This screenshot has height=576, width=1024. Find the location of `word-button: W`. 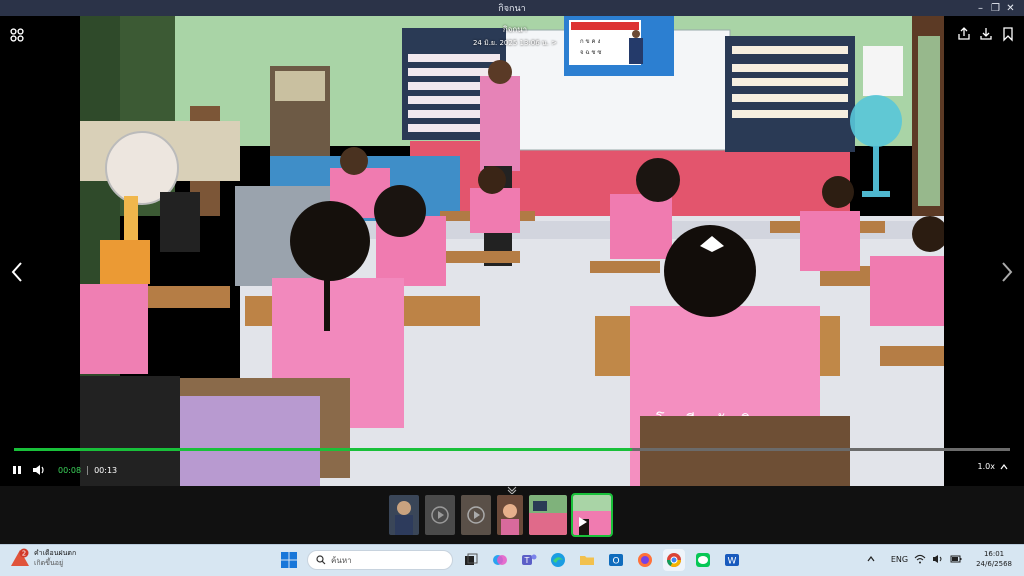

word-button: W is located at coordinates (732, 560).